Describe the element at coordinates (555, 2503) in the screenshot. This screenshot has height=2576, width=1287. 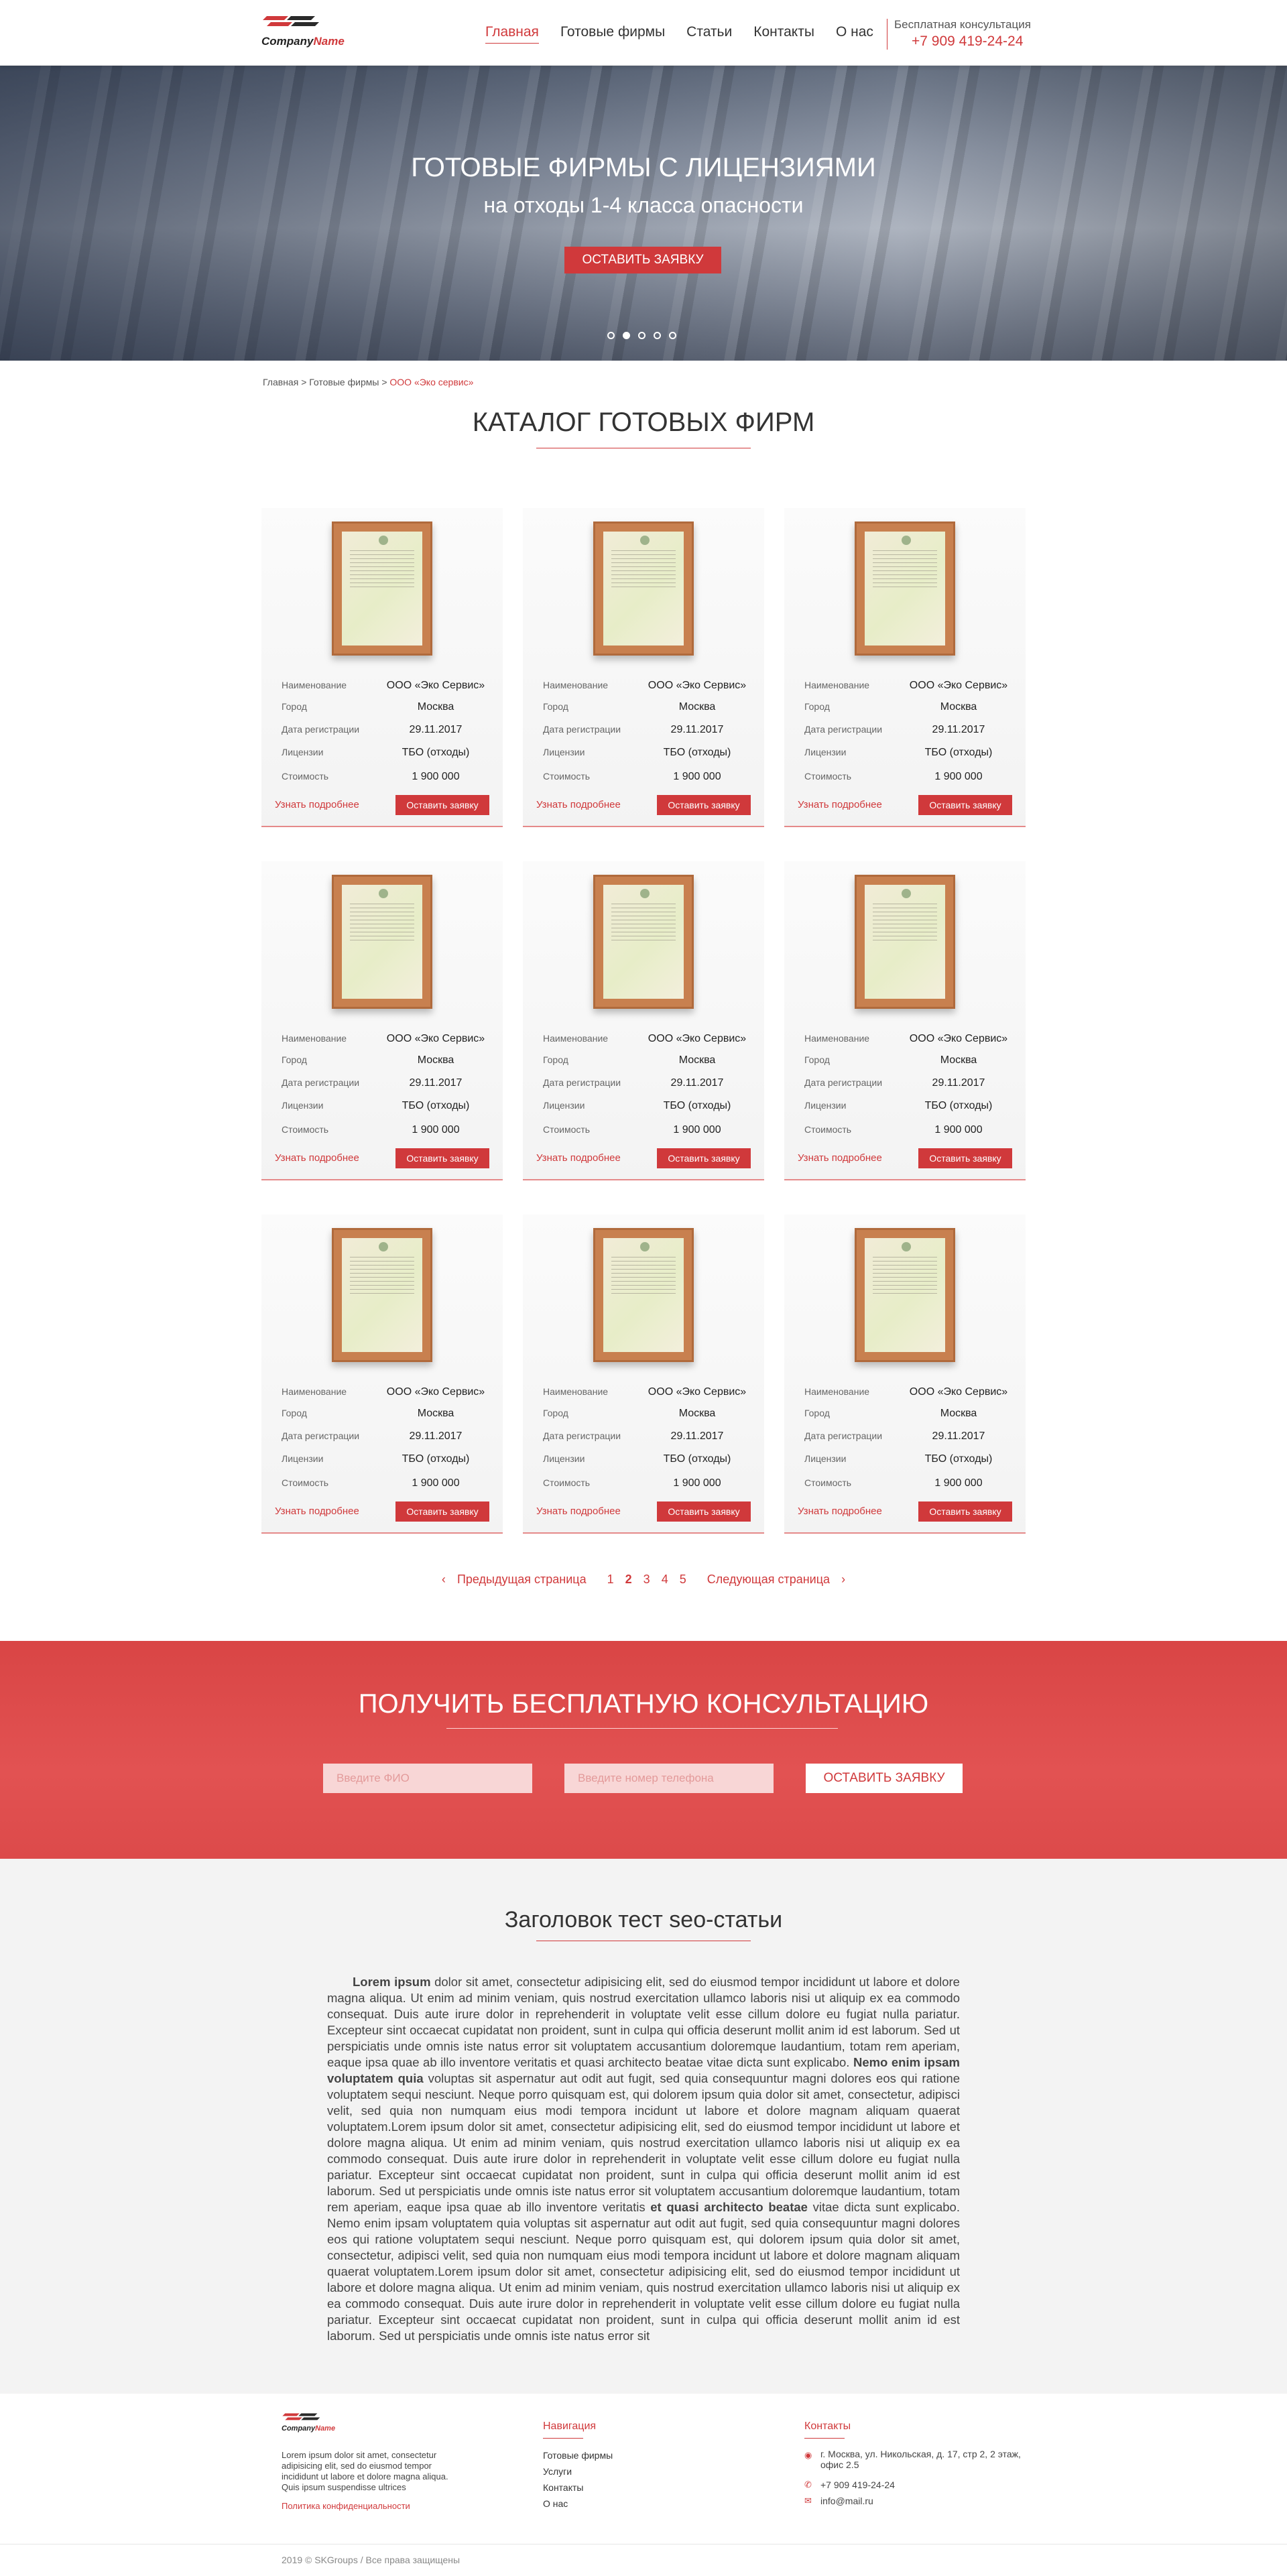
I see `footer-nav-about: О нас` at that location.